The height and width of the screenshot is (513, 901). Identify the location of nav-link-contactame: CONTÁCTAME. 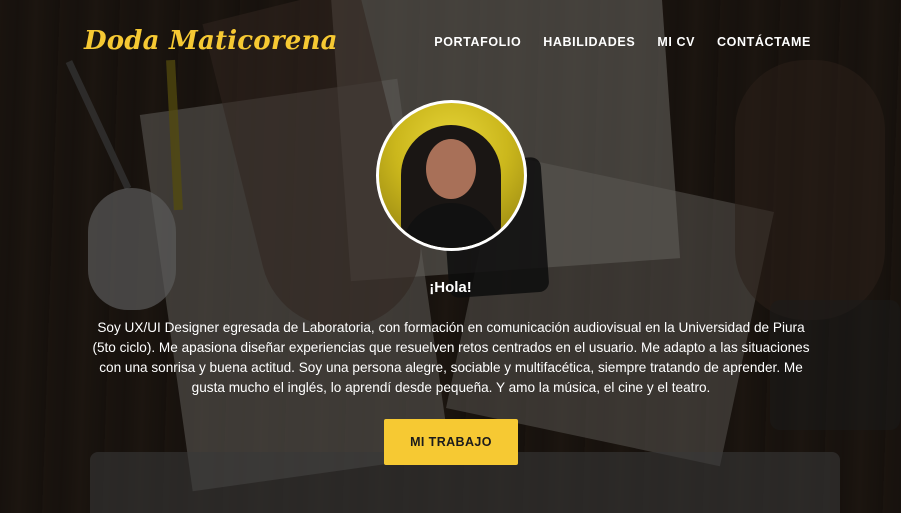
(764, 42).